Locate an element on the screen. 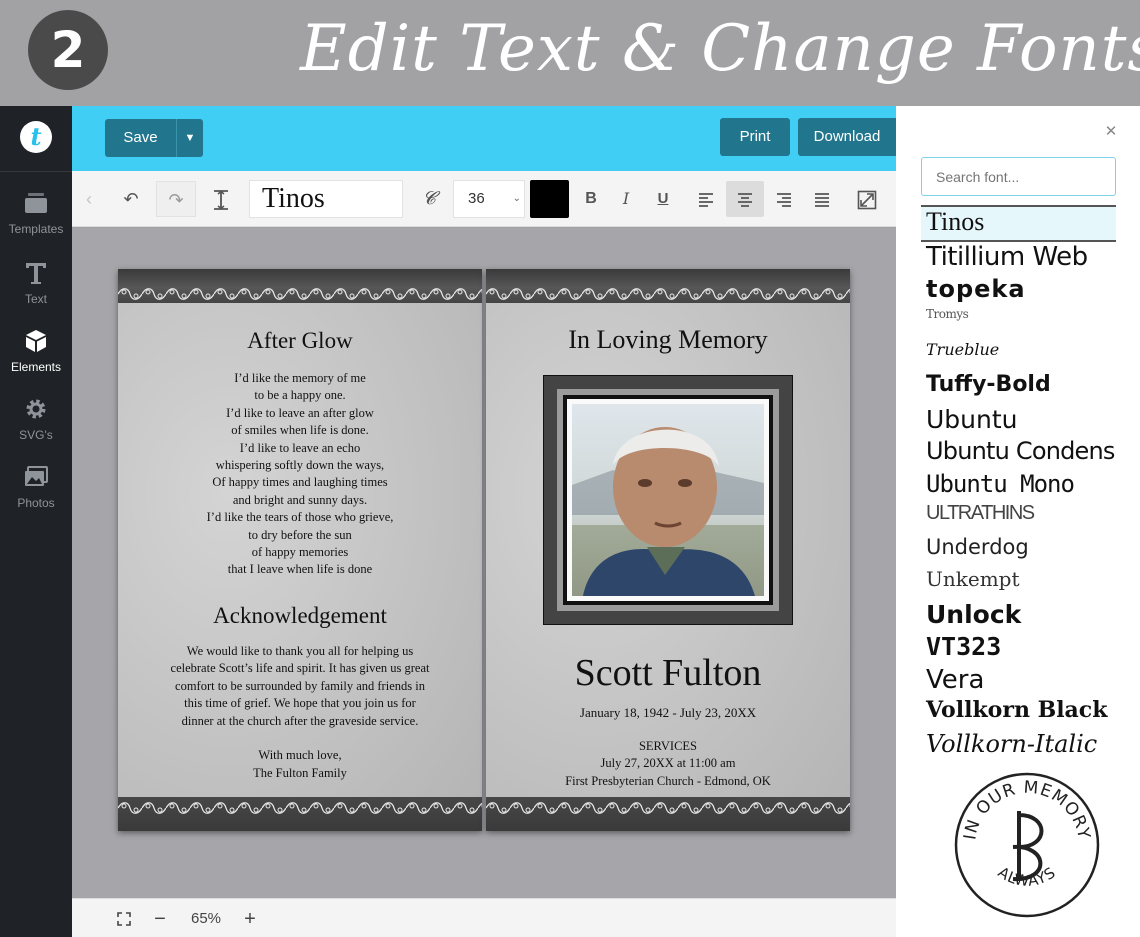  font-family-selector: Tinos is located at coordinates (326, 199).